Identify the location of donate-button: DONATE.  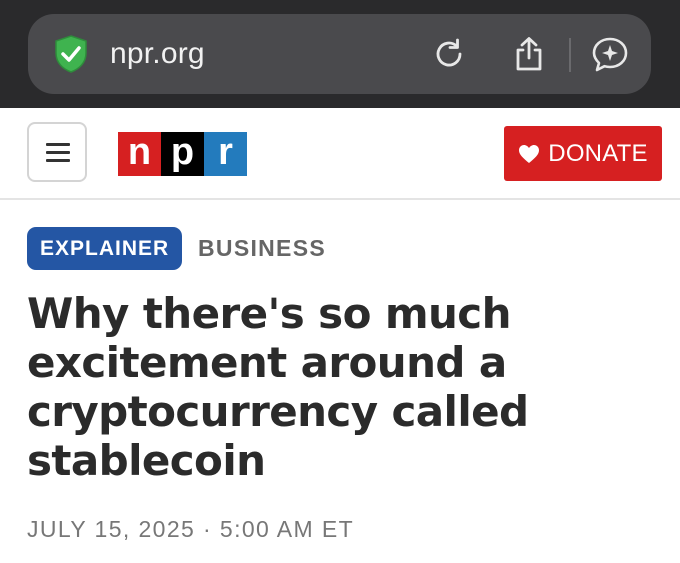
(583, 153).